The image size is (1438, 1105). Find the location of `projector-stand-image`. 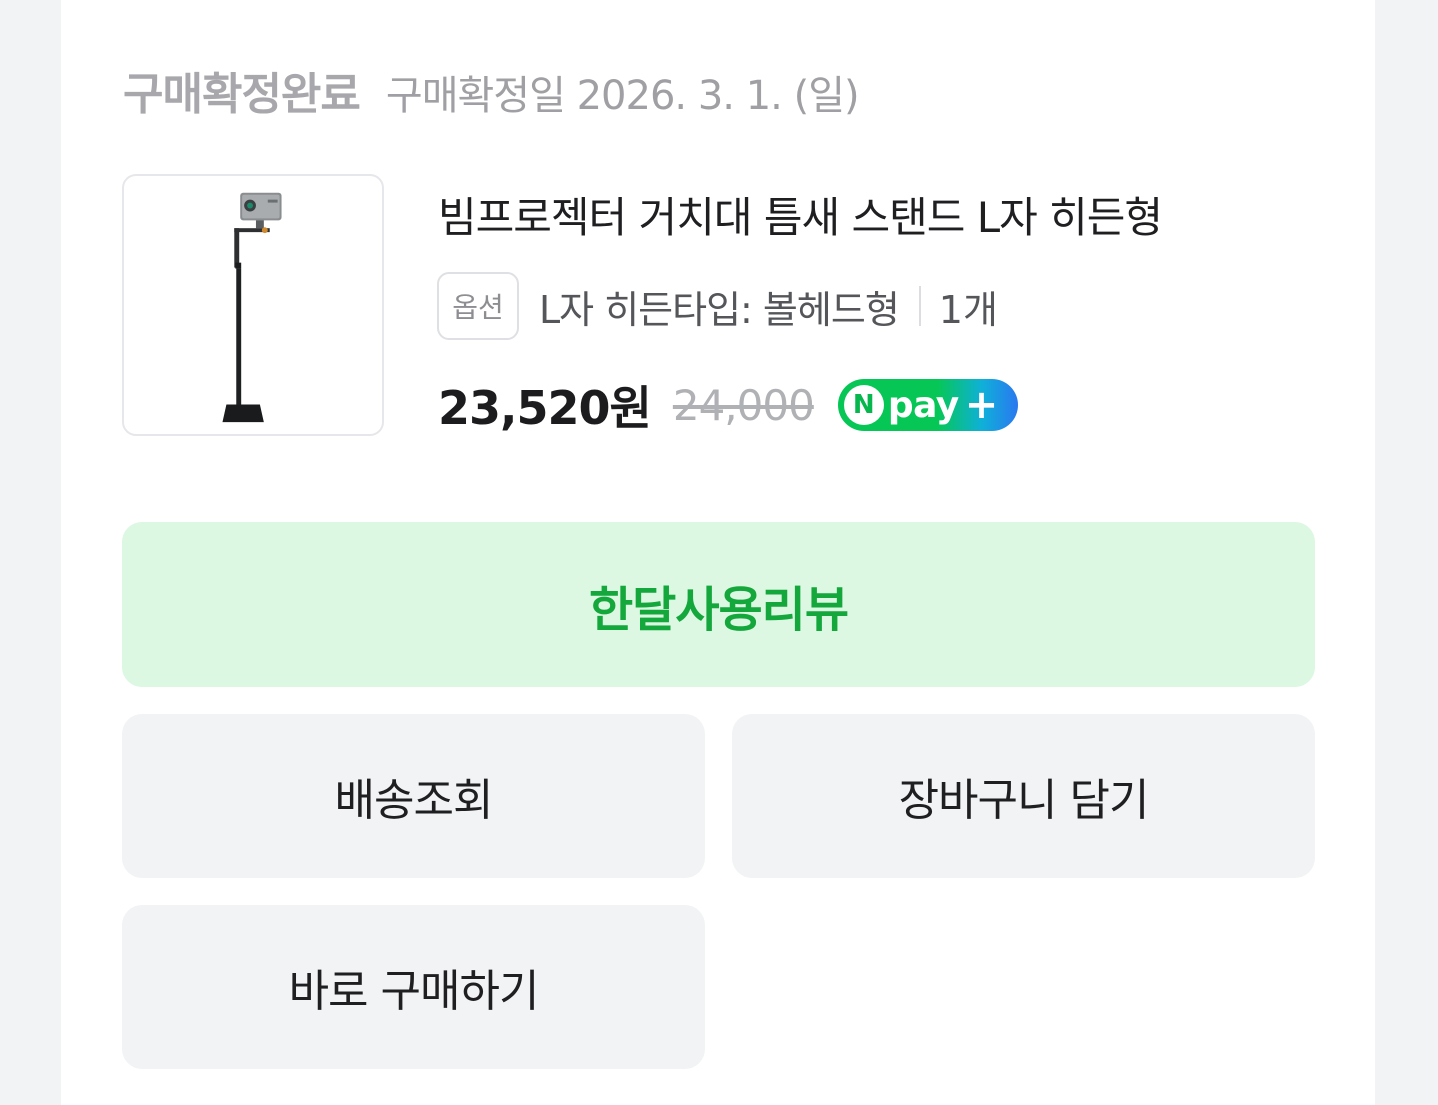

projector-stand-image is located at coordinates (252, 307).